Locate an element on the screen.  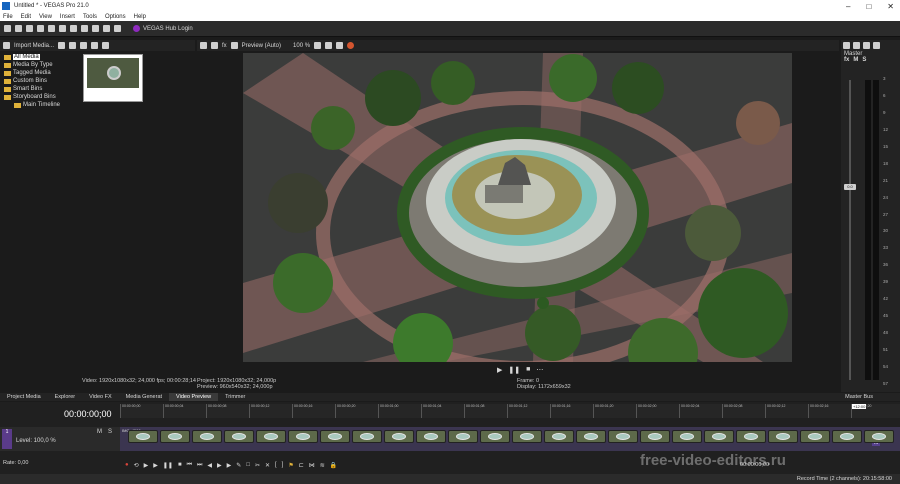
record-icon is located at coordinates (351, 45).